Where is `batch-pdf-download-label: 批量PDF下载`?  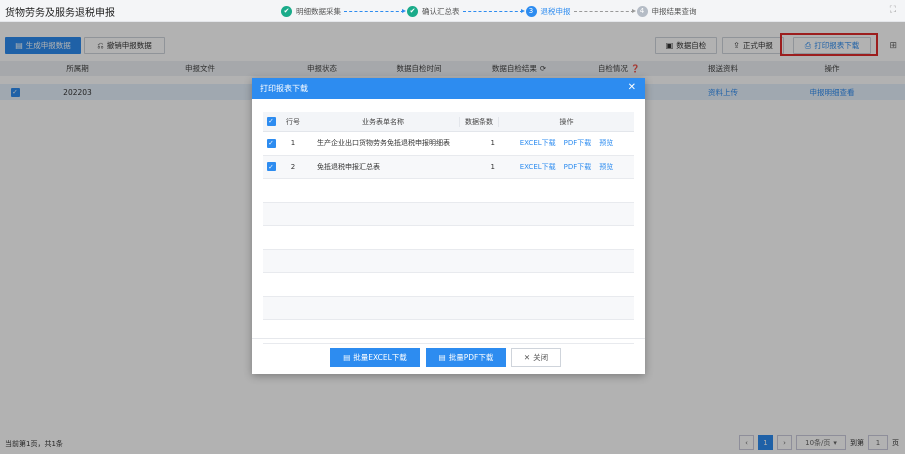 batch-pdf-download-label: 批量PDF下载 is located at coordinates (471, 357).